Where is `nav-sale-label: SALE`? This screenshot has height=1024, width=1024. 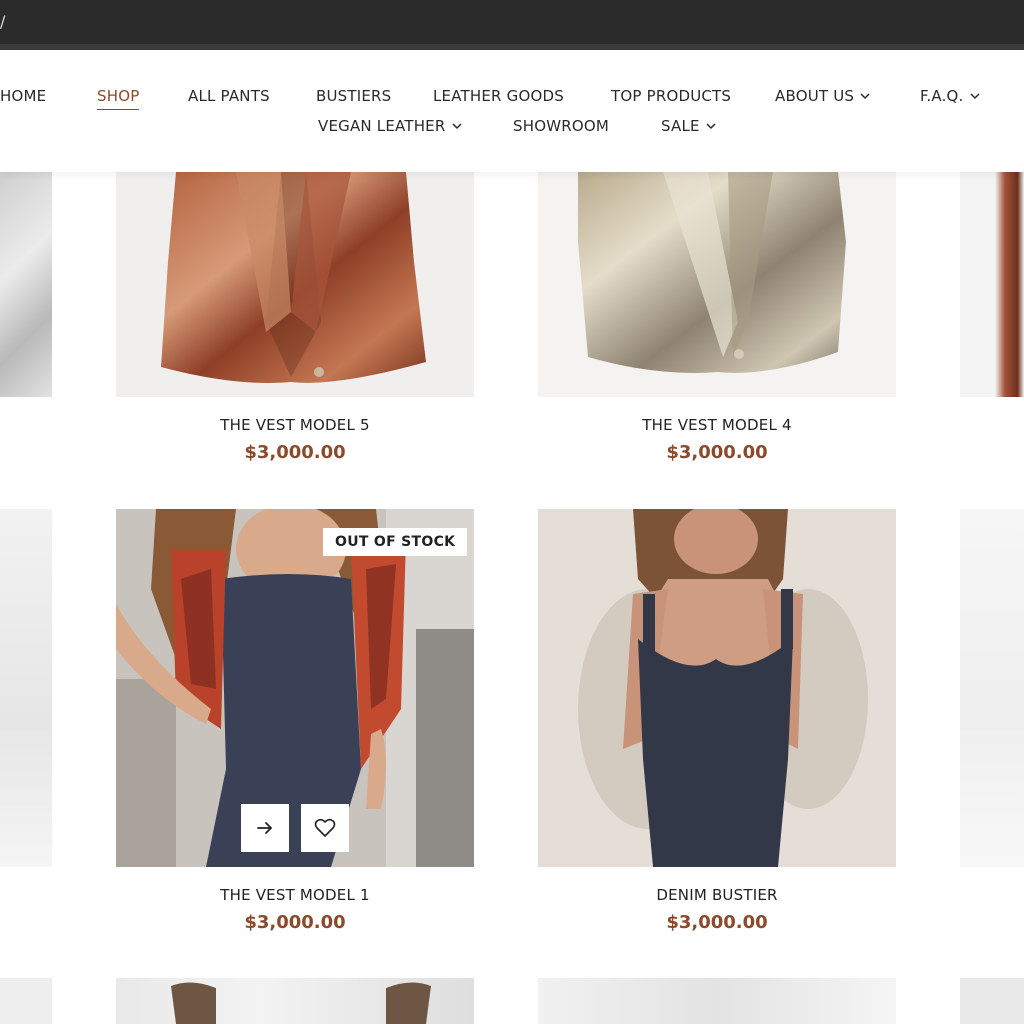 nav-sale-label: SALE is located at coordinates (680, 126).